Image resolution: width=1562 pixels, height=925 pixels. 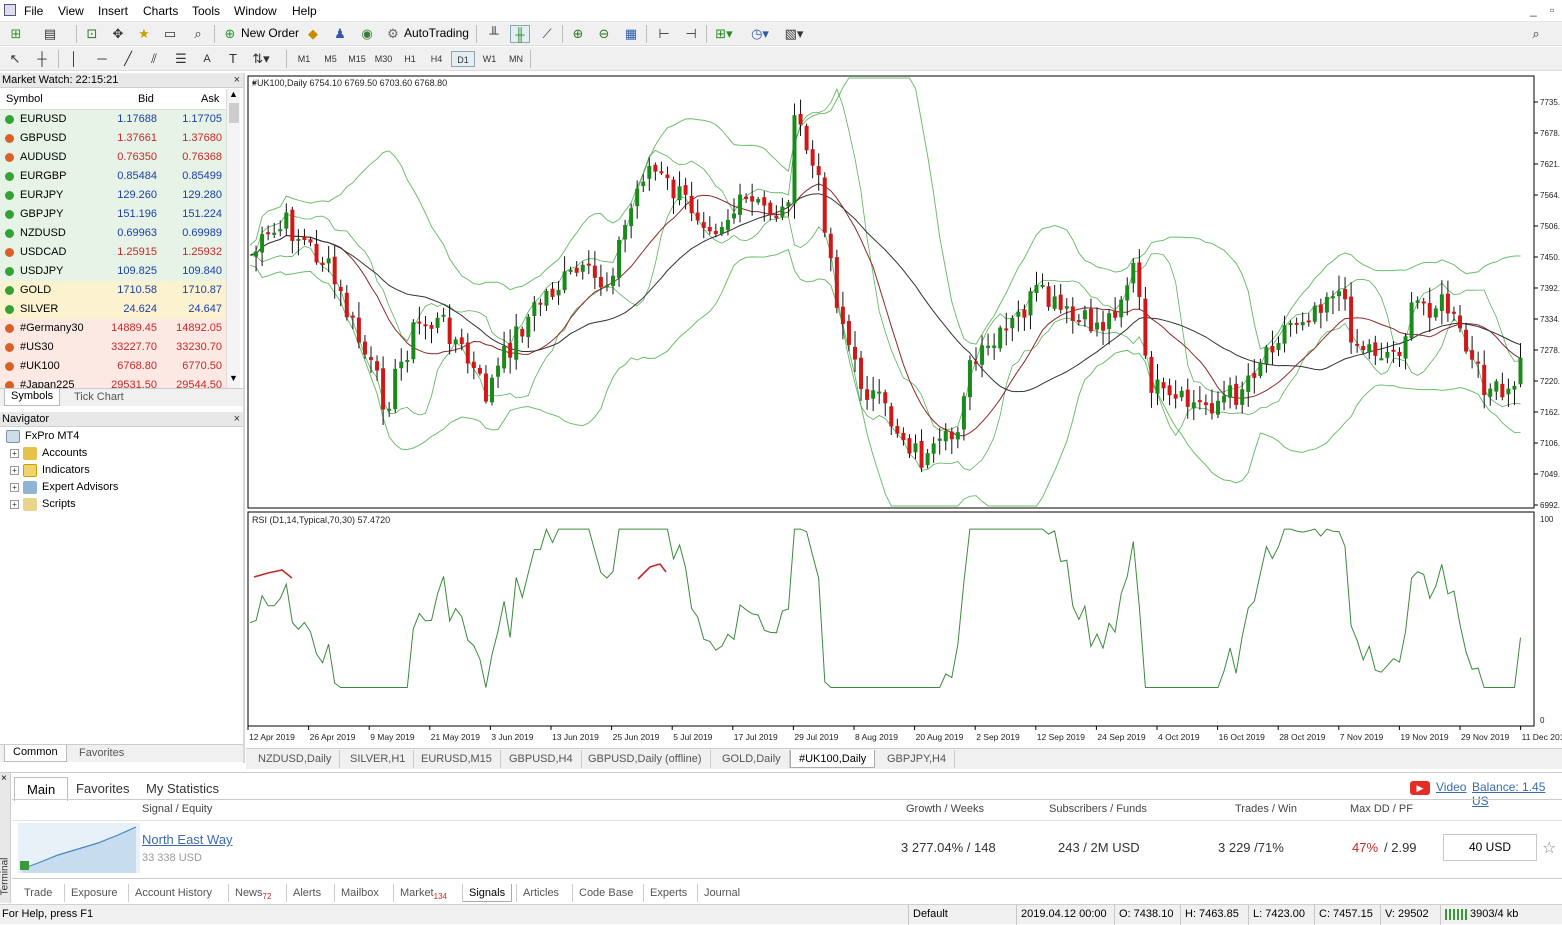 I want to click on market-watch-scrollbar: ▲ ▼, so click(x=233, y=238).